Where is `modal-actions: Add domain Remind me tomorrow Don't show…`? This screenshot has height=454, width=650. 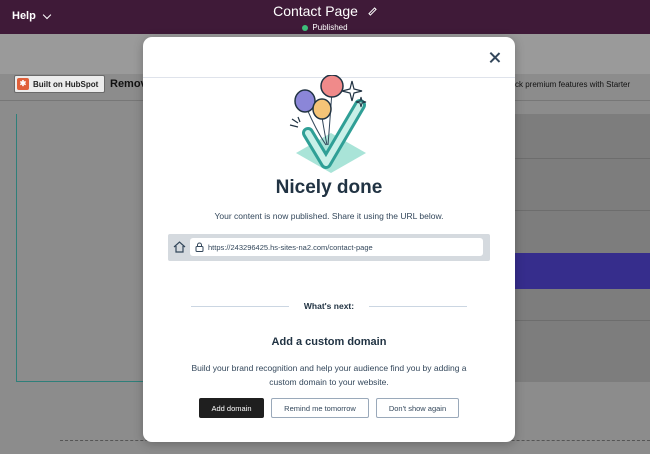 modal-actions: Add domain Remind me tomorrow Don't show… is located at coordinates (329, 408).